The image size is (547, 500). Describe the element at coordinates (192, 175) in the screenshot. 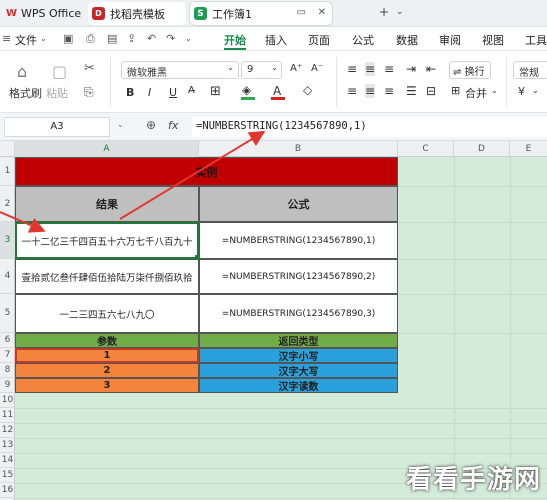

I see `arrow-to-formula` at that location.